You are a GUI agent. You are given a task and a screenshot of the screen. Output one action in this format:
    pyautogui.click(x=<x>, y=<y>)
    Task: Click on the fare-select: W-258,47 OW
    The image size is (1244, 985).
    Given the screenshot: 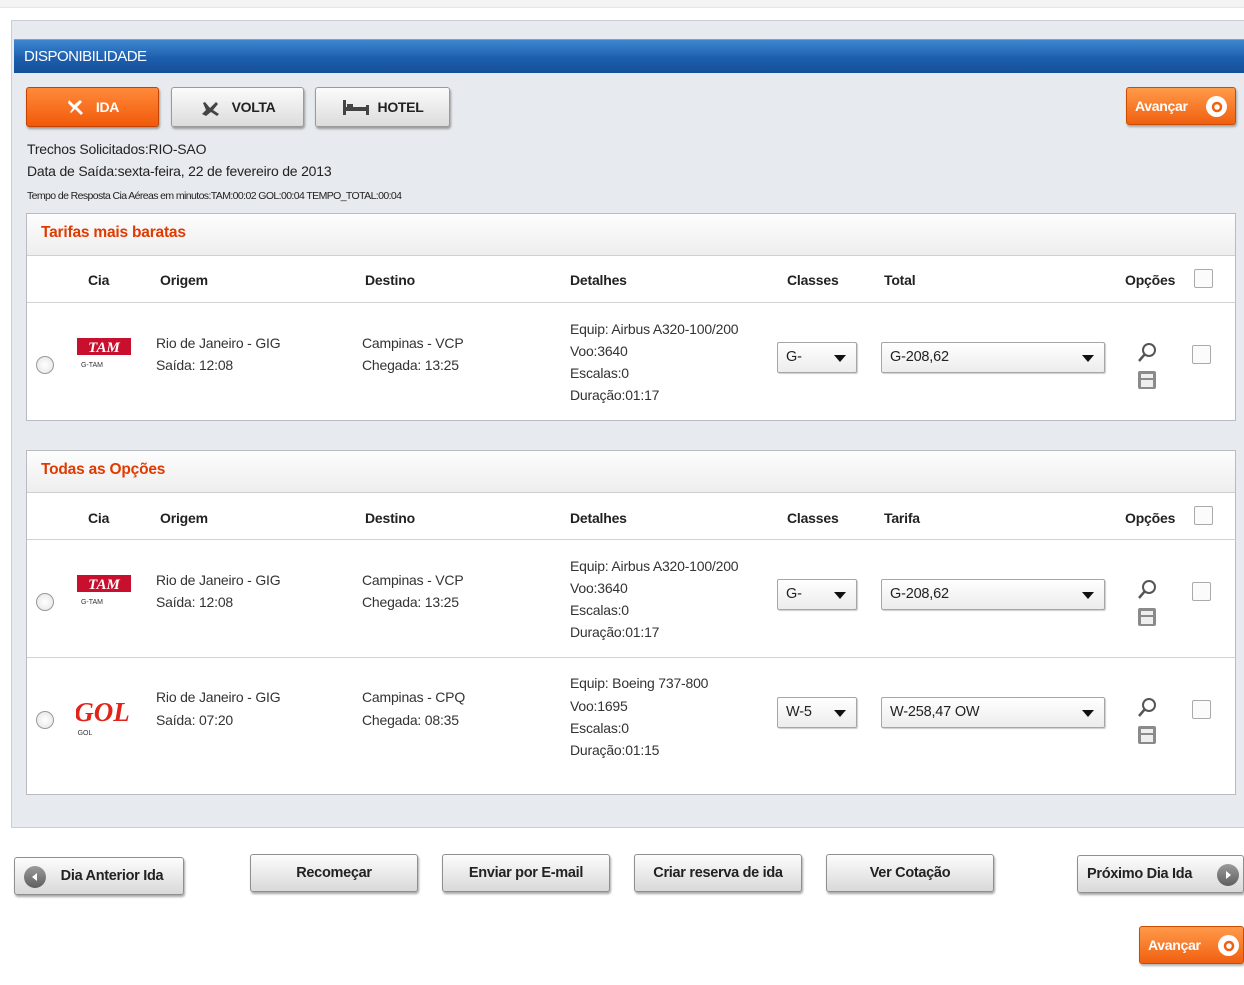 What is the action you would take?
    pyautogui.click(x=993, y=712)
    